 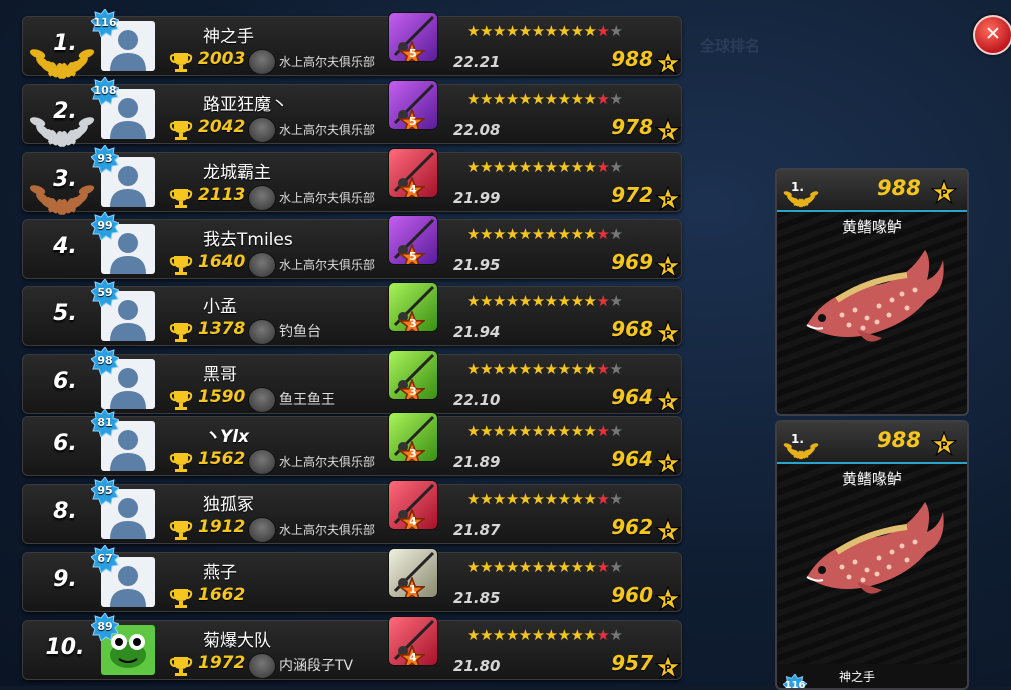 I want to click on fish-panel: 黄鳍喙鲈, so click(x=872, y=312).